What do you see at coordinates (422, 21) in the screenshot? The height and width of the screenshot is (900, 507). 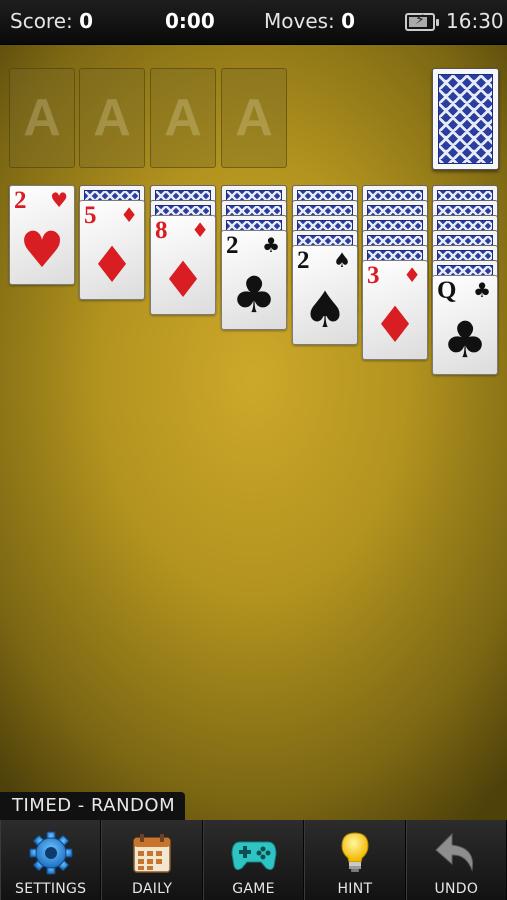 I see `battery-icon: ⚡` at bounding box center [422, 21].